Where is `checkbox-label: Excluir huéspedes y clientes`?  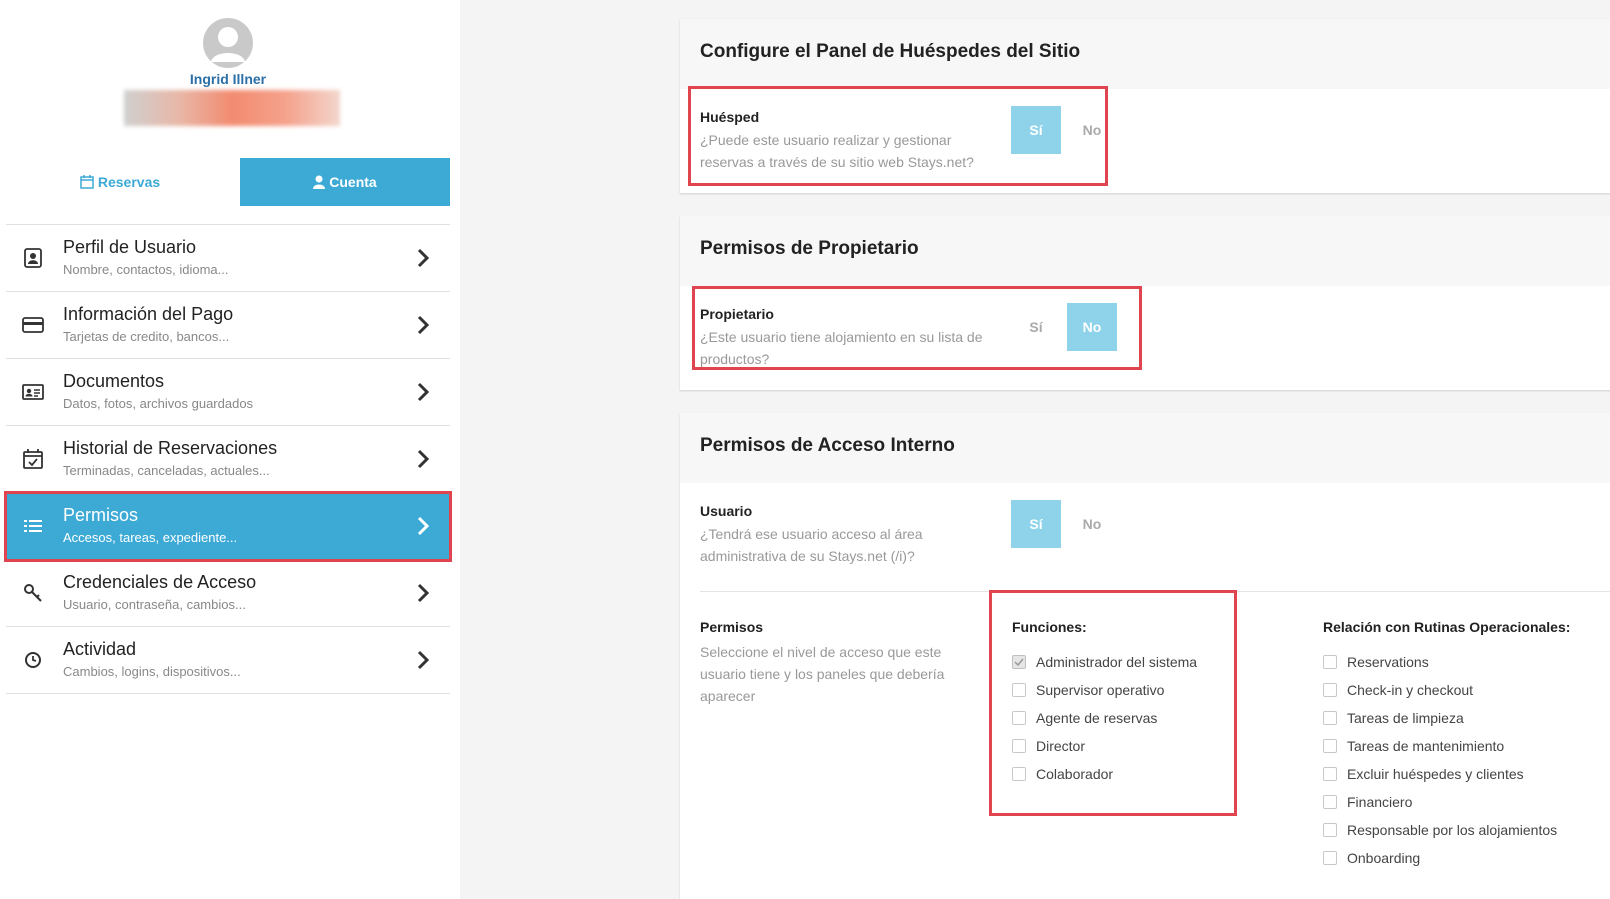
checkbox-label: Excluir huéspedes y clientes is located at coordinates (1435, 774).